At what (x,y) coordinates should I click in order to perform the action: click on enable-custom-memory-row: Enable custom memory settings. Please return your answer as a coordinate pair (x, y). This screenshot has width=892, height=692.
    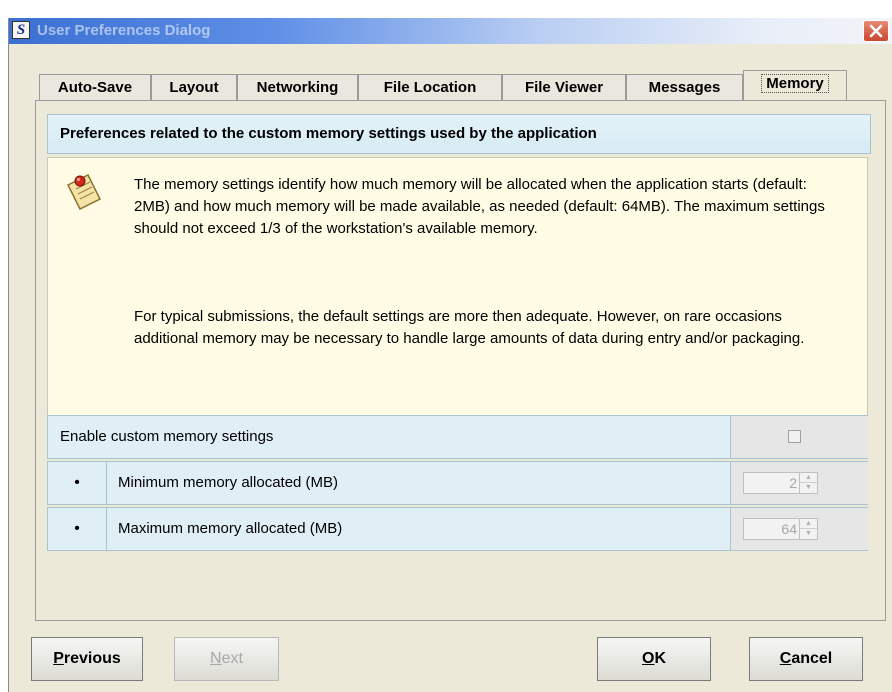
    Looking at the image, I should click on (457, 437).